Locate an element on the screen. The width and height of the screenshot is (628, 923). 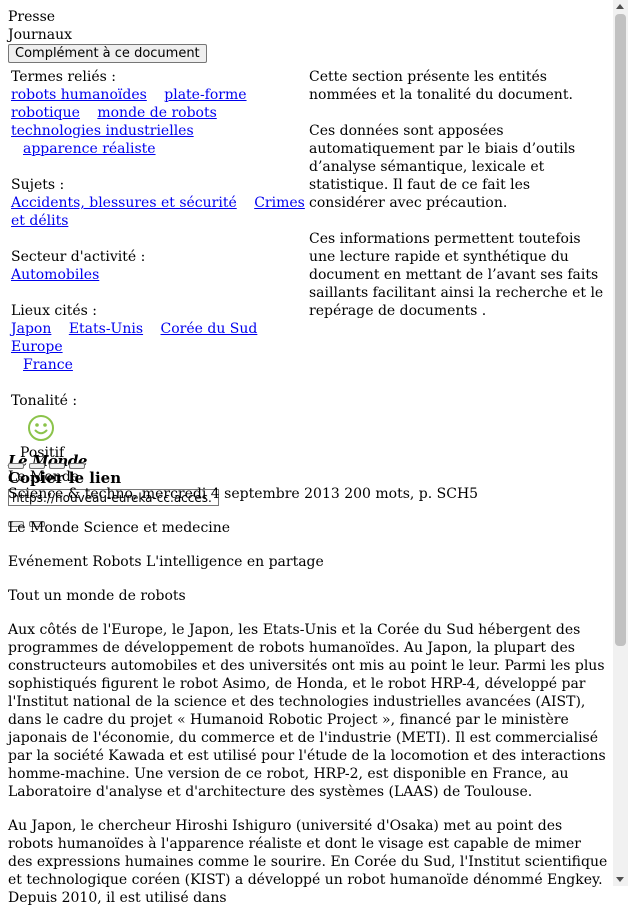
article-title: Tout un monde de robots is located at coordinates (97, 596).